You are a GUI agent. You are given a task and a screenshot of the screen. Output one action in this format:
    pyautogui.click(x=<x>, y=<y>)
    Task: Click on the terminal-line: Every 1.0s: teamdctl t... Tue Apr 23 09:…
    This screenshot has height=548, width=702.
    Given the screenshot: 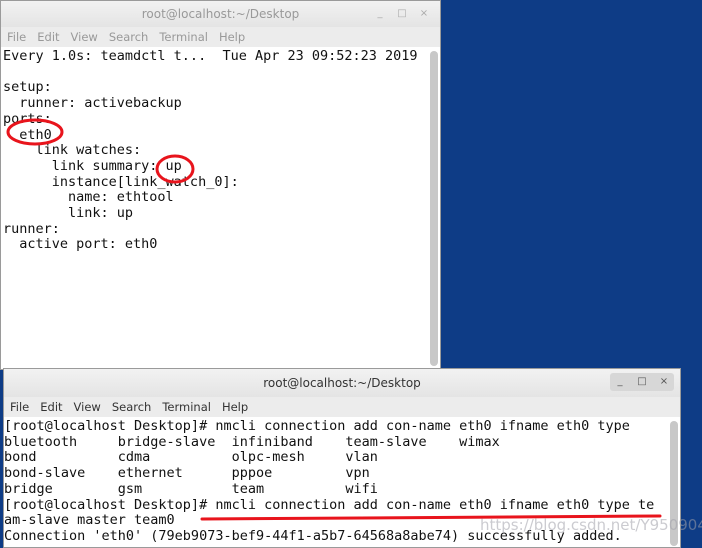 What is the action you would take?
    pyautogui.click(x=210, y=56)
    